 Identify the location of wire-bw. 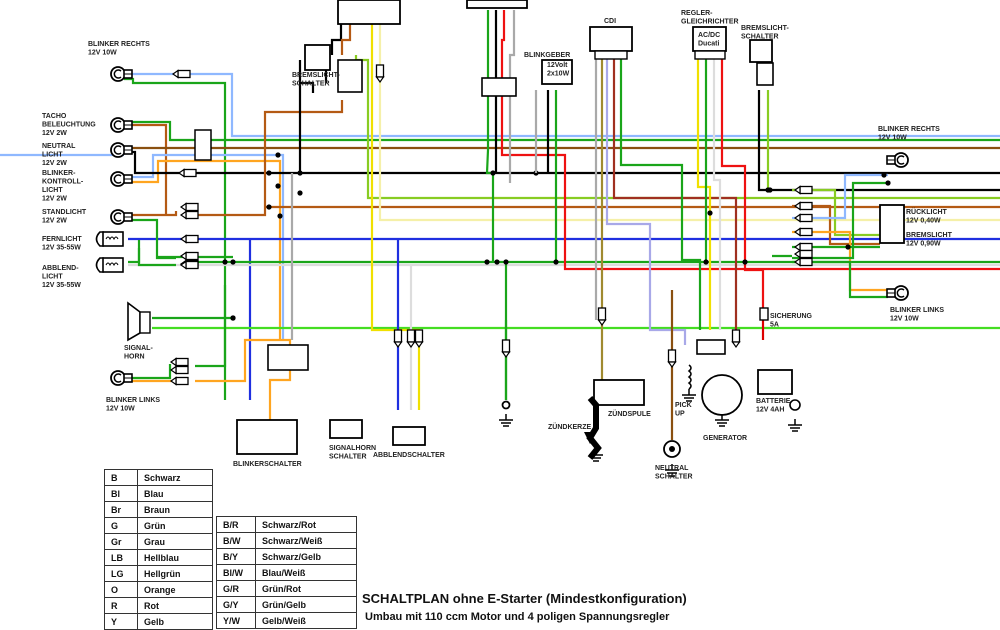
(646, 200).